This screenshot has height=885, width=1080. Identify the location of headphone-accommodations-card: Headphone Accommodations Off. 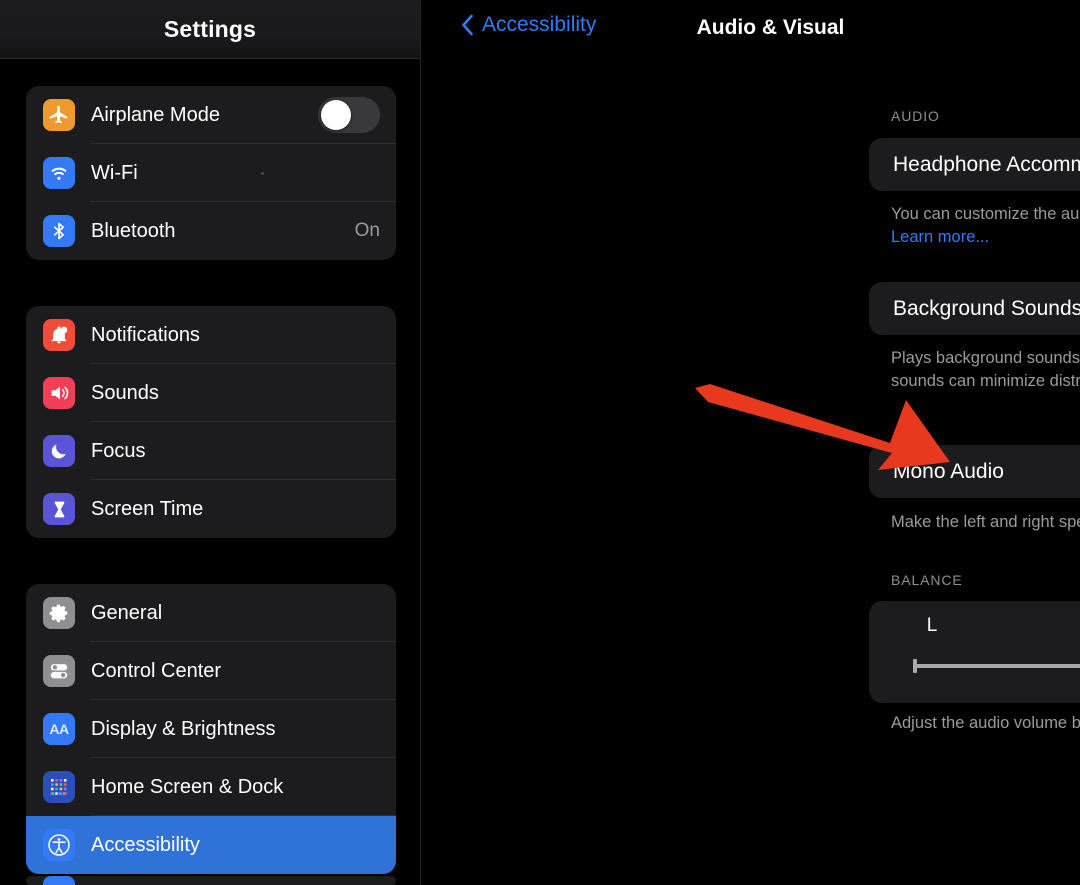
(974, 164).